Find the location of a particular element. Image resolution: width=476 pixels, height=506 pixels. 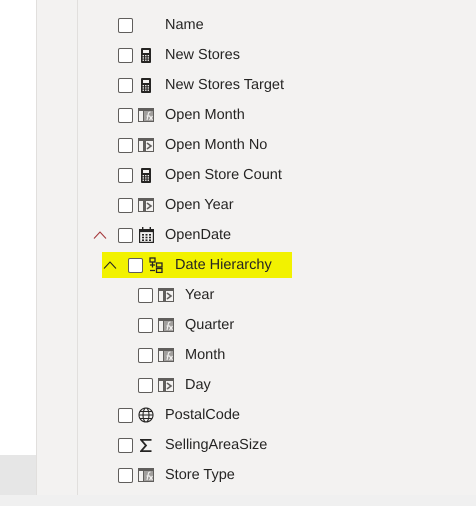

field-name: New Stores Target is located at coordinates (224, 85).